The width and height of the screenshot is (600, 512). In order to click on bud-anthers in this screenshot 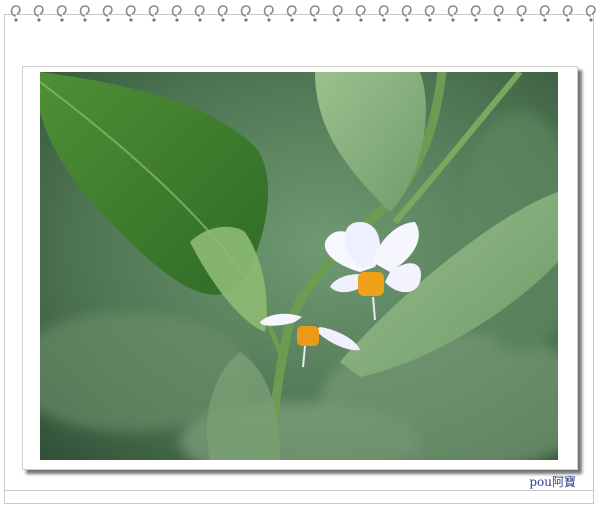, I will do `click(308, 336)`.